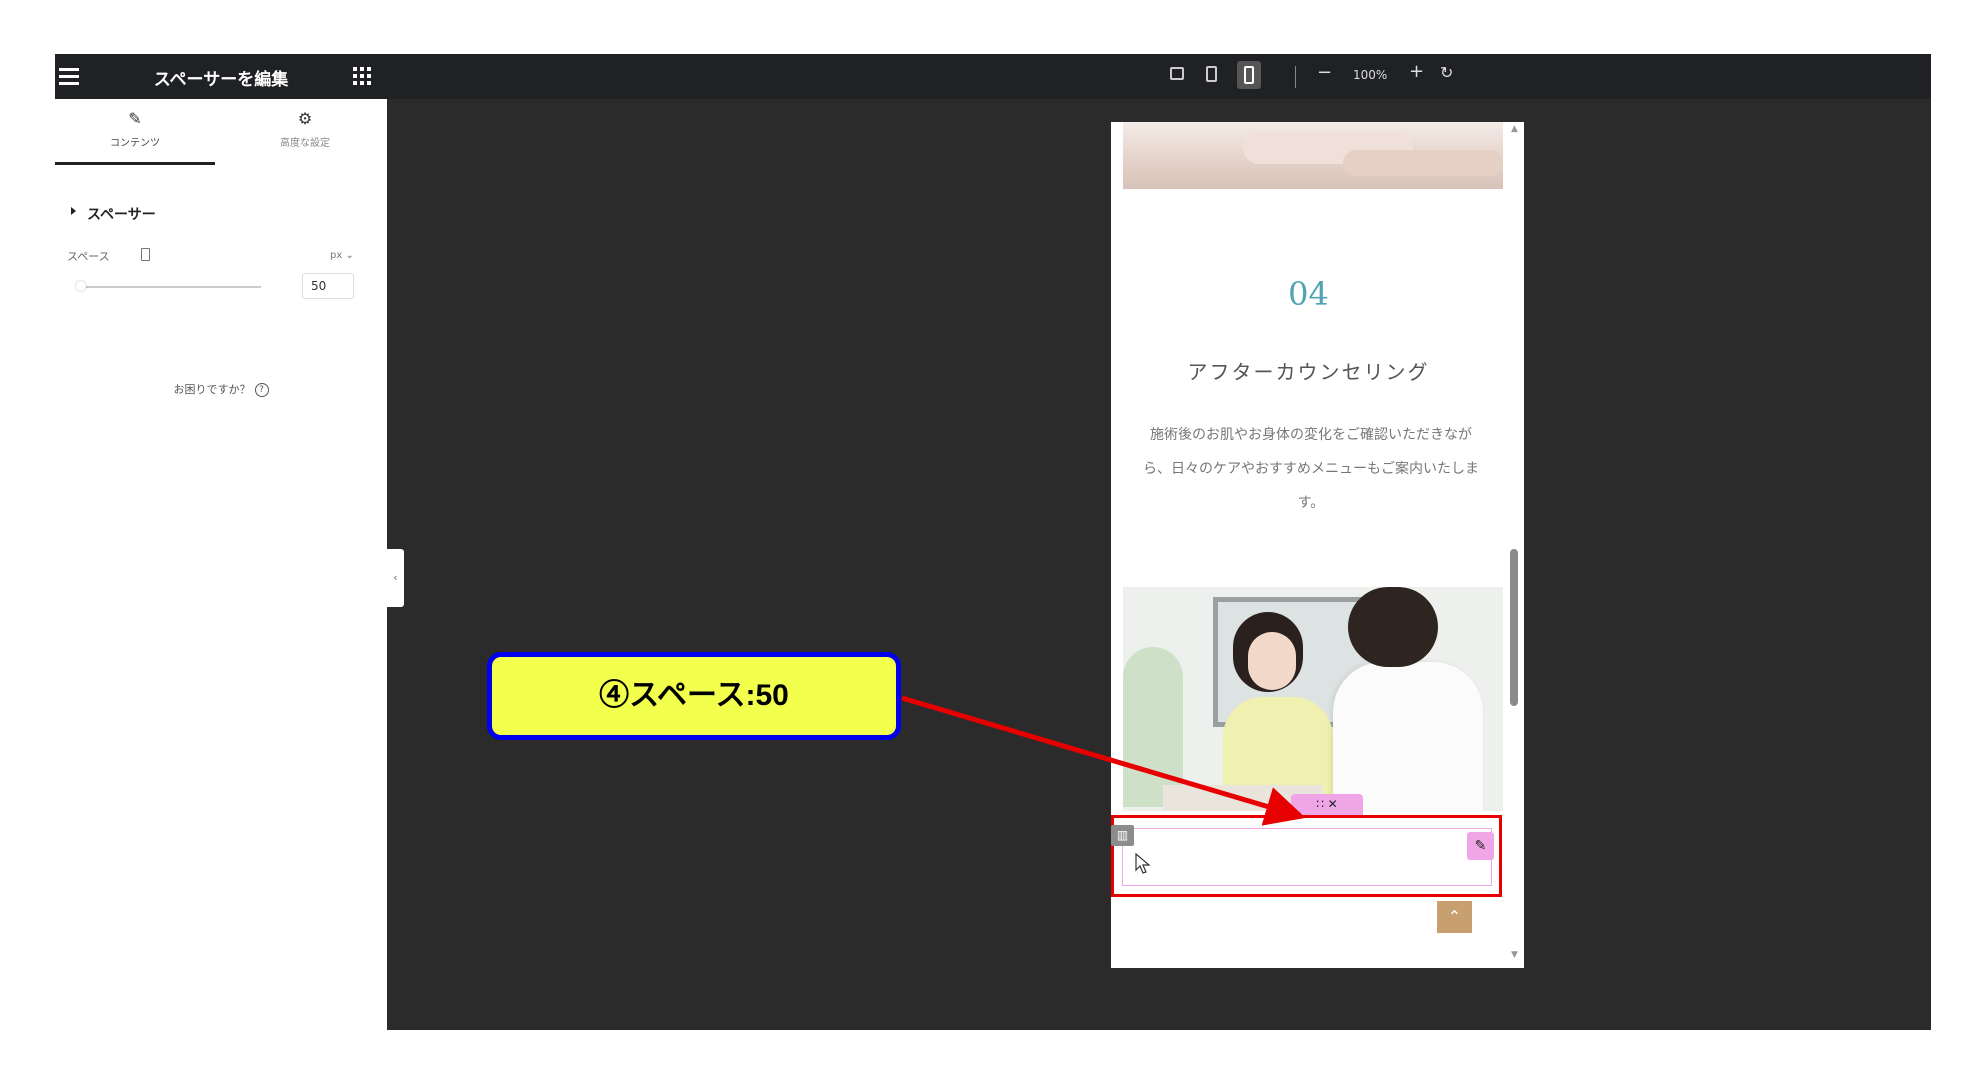 The image size is (1980, 1080). I want to click on edit-pencil-icon: ✎, so click(1480, 846).